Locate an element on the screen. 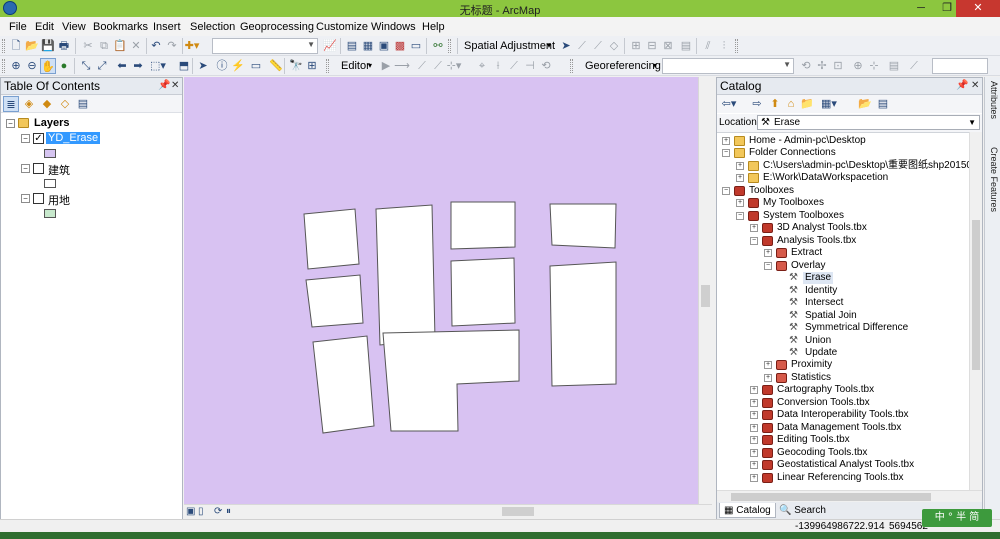  tree-item-toolbox: Cartography Tools.tbx is located at coordinates (825, 390).